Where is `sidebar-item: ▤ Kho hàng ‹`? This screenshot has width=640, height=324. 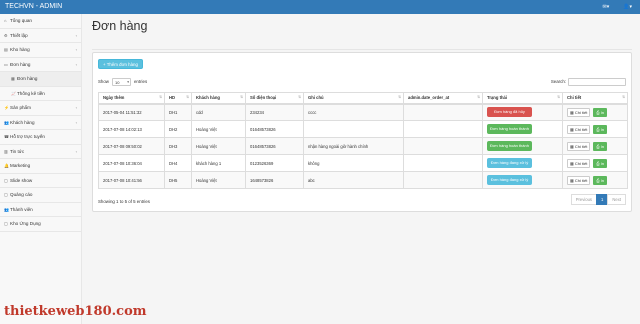
sidebar-item: ▤ Kho hàng ‹ is located at coordinates (40, 50).